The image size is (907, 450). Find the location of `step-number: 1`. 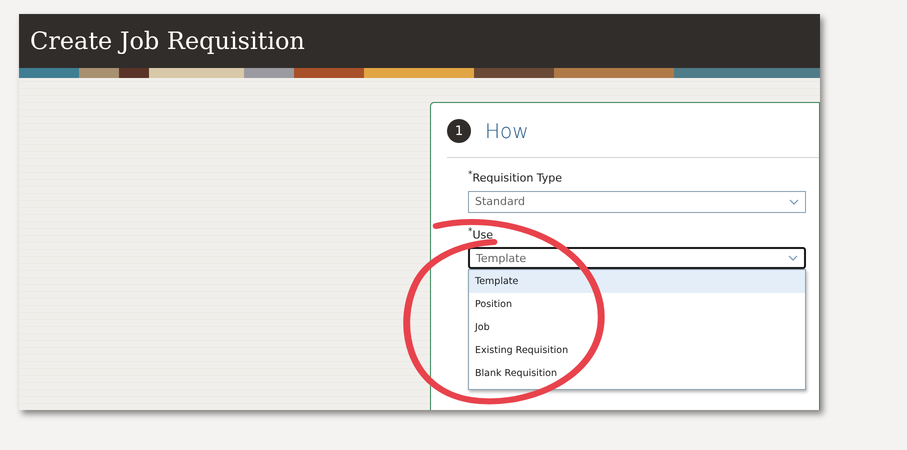

step-number: 1 is located at coordinates (459, 131).